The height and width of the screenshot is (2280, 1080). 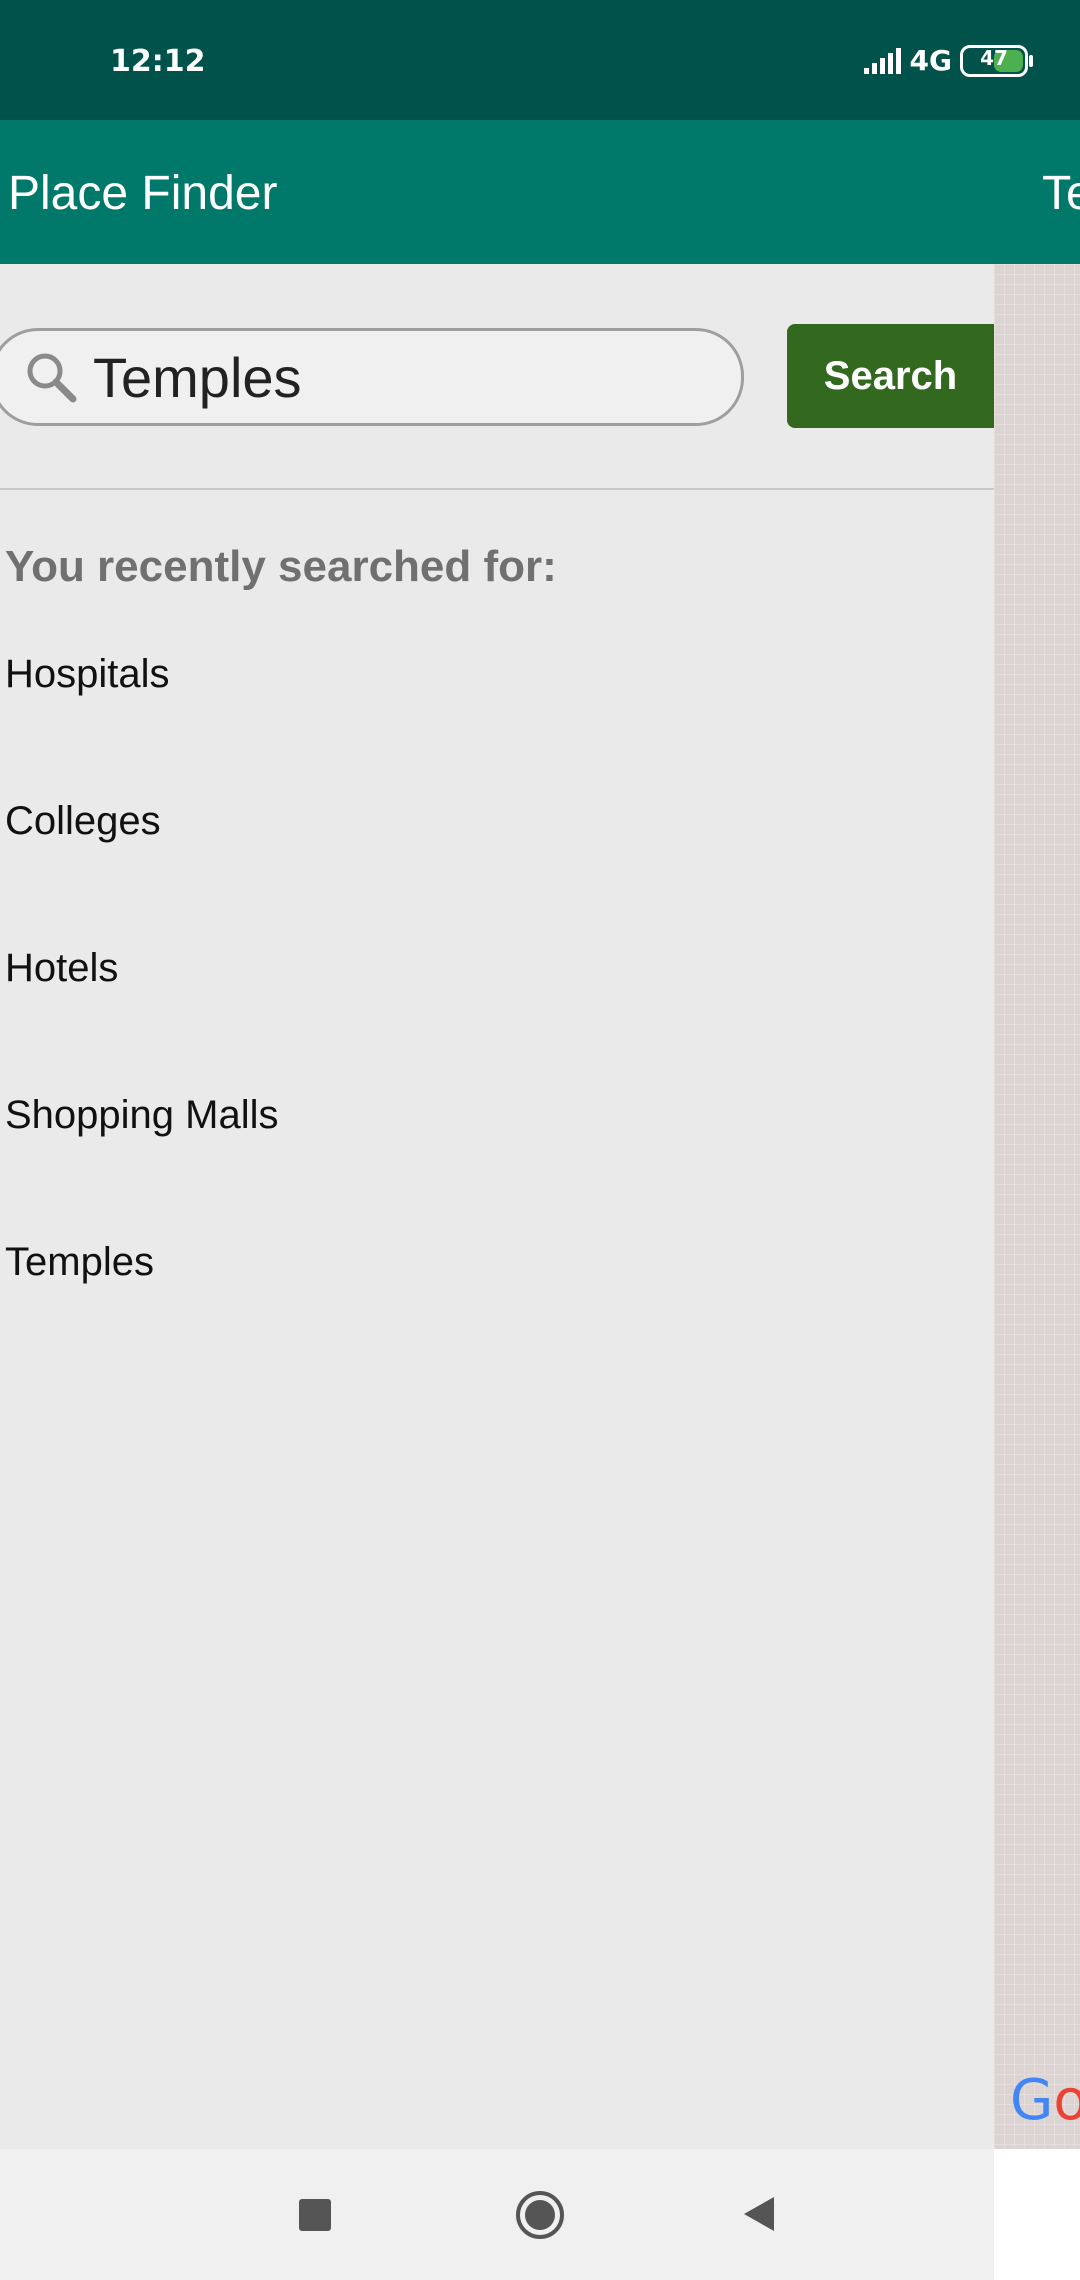 I want to click on divider, so click(x=497, y=489).